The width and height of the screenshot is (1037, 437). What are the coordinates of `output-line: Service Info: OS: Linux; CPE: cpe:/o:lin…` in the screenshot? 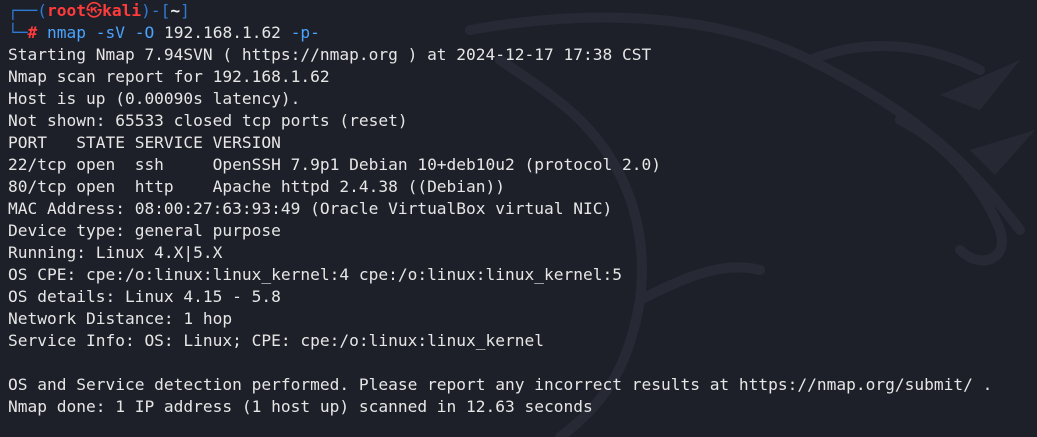 It's located at (276, 340).